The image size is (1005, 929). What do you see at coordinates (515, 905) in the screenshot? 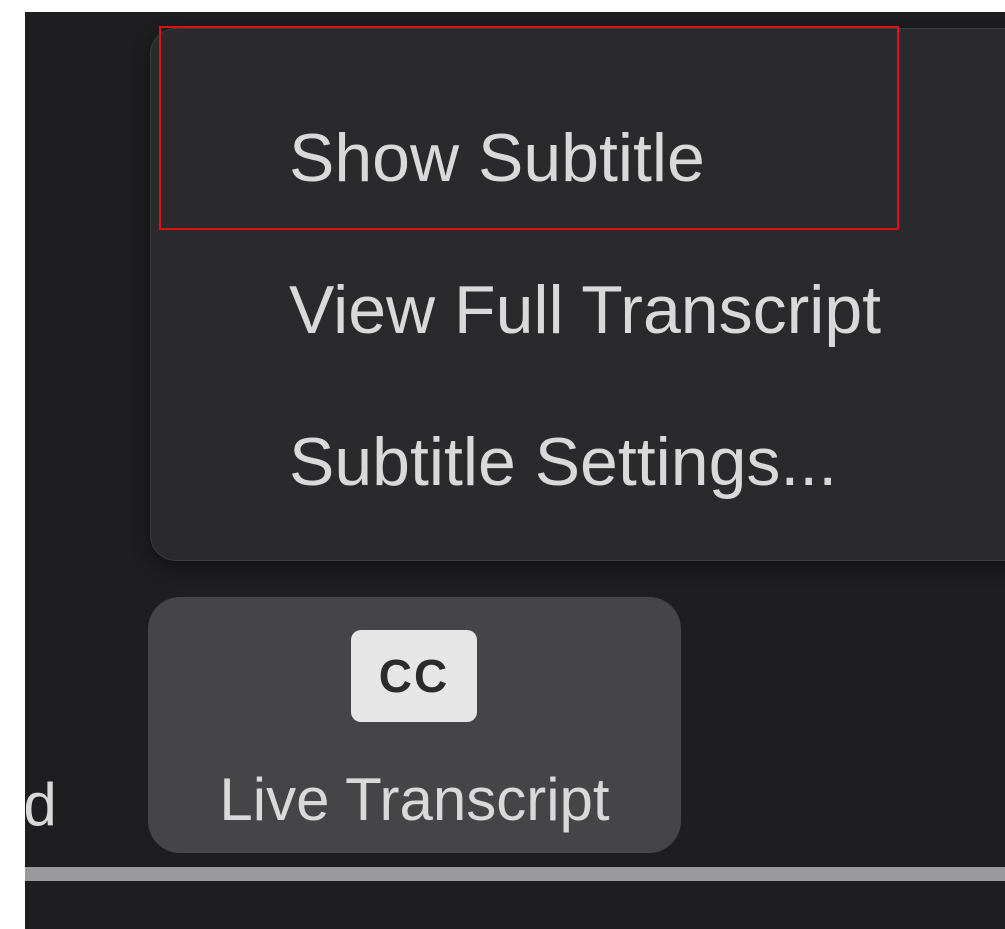
I see `toolbar-bottom-strip` at bounding box center [515, 905].